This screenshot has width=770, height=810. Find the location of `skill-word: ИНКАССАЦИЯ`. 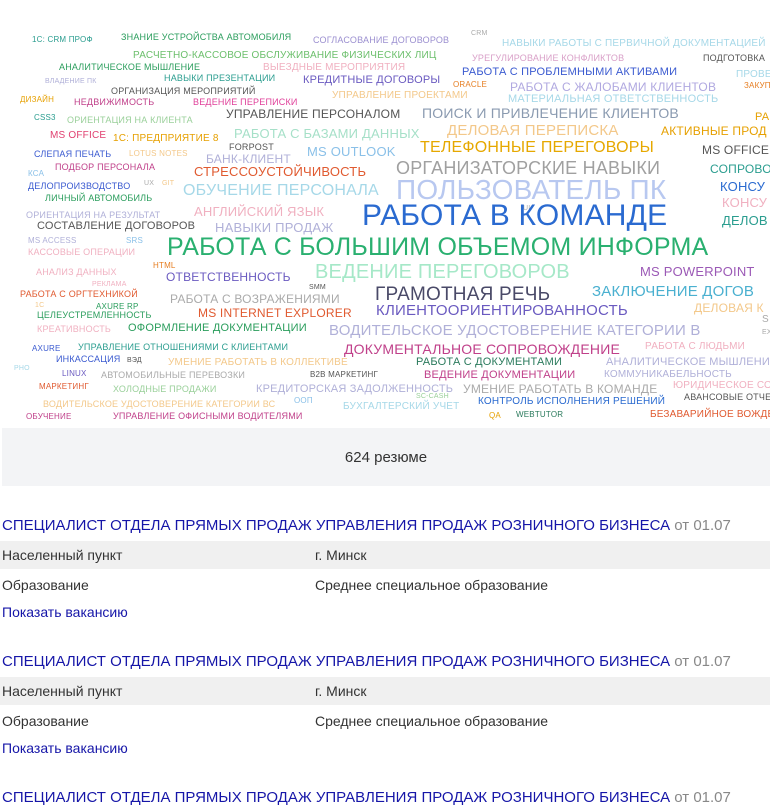

skill-word: ИНКАССАЦИЯ is located at coordinates (88, 359).